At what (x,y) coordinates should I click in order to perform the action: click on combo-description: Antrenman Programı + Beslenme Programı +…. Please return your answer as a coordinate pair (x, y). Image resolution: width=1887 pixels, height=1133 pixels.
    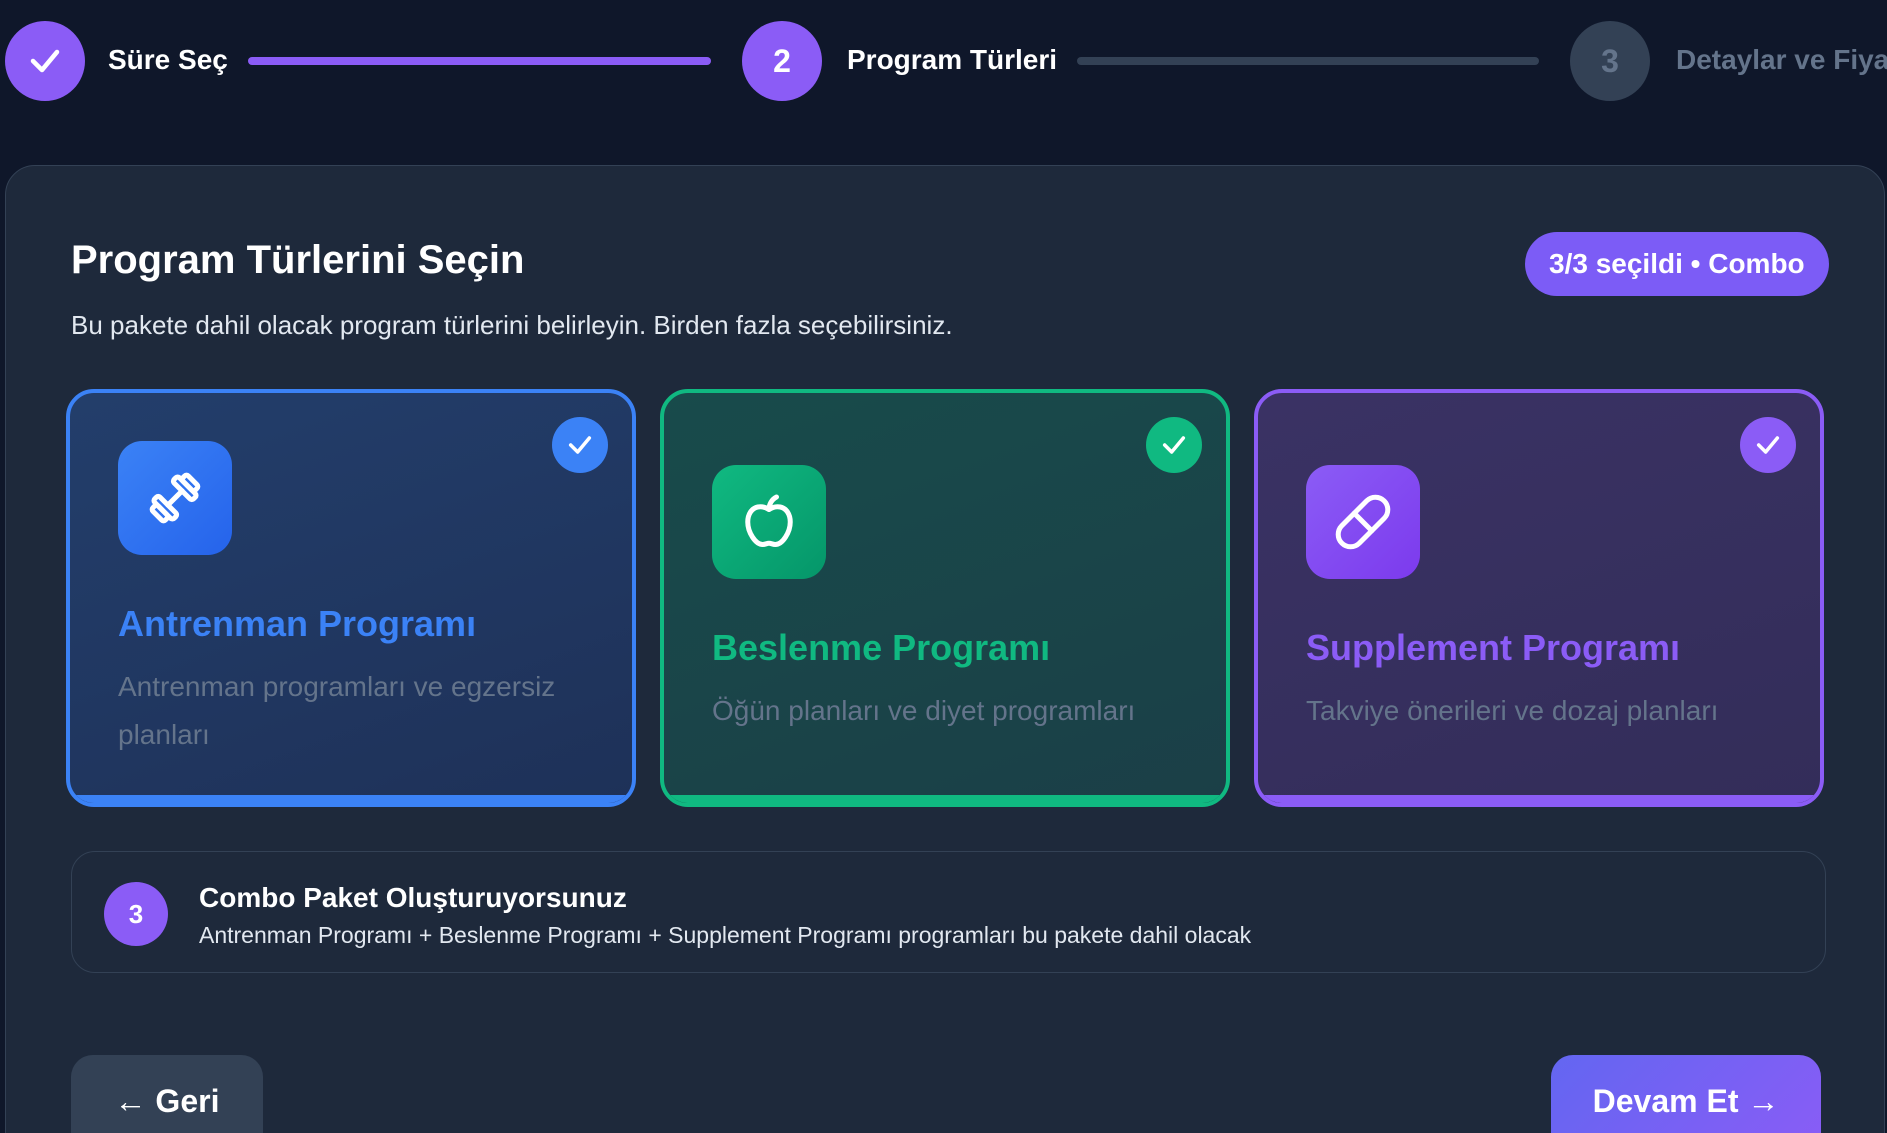
    Looking at the image, I should click on (725, 935).